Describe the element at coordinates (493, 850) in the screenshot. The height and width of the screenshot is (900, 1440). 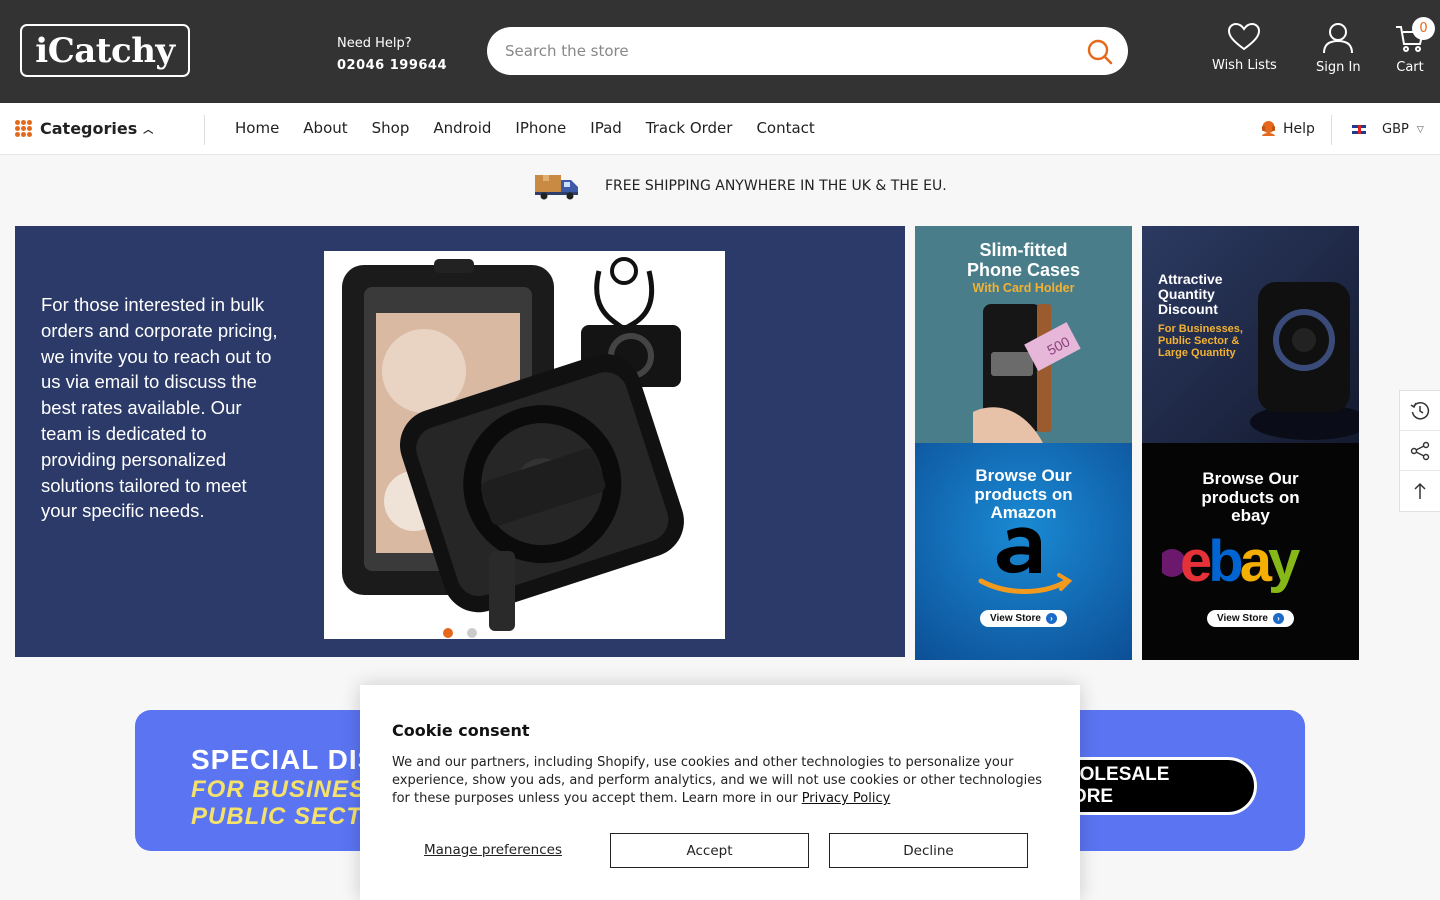
I see `manage-preferences-link: Manage preferences` at that location.